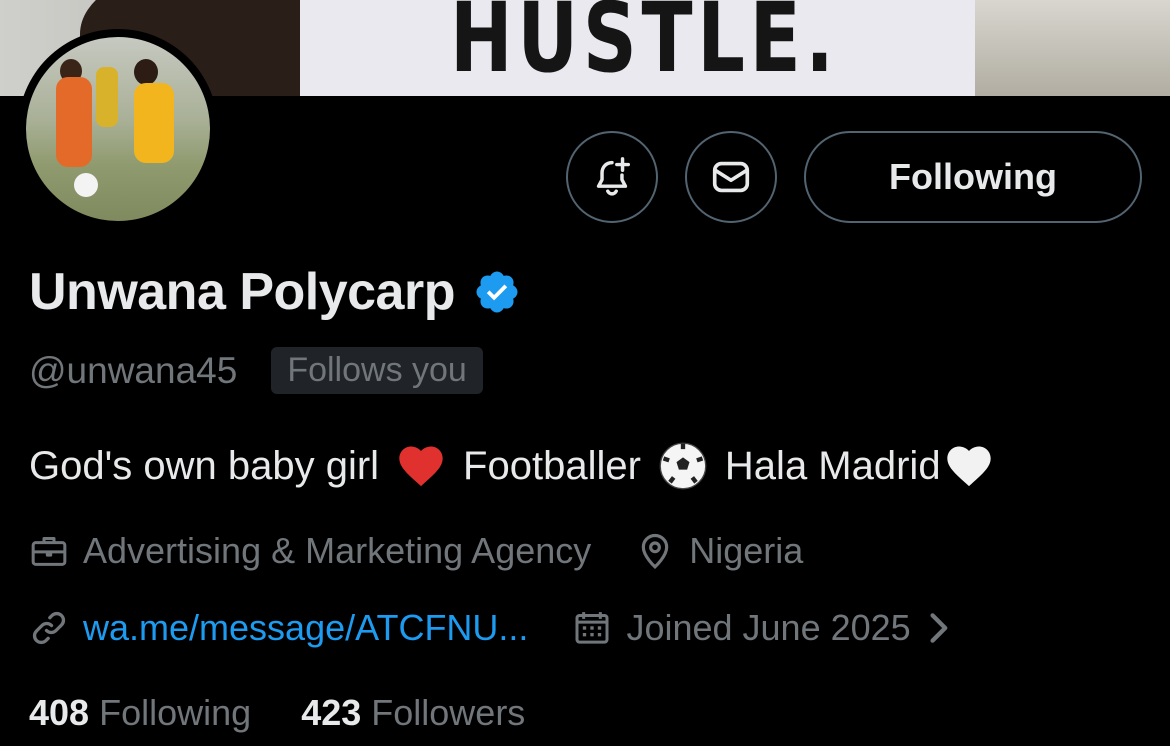 The height and width of the screenshot is (746, 1170). I want to click on profile-handle: @unwana45, so click(133, 370).